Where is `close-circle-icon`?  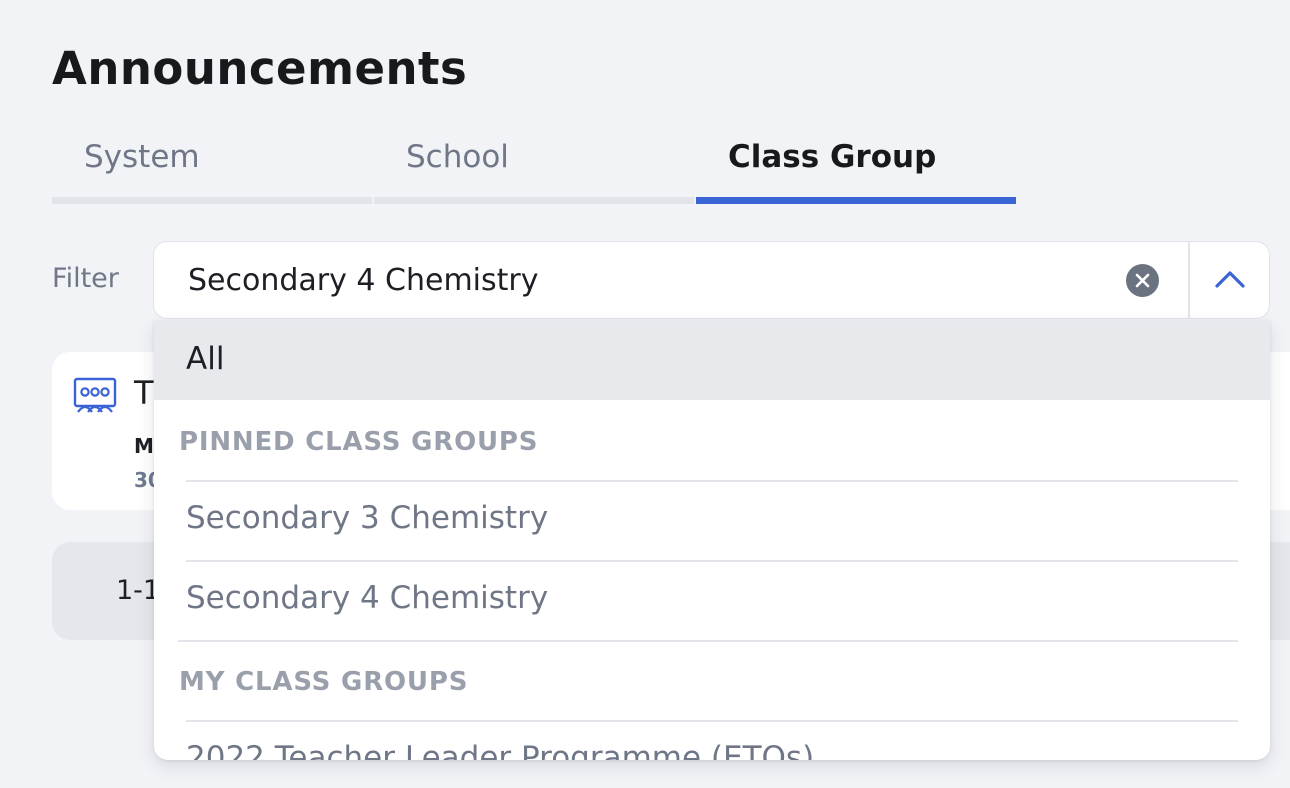
close-circle-icon is located at coordinates (1142, 280).